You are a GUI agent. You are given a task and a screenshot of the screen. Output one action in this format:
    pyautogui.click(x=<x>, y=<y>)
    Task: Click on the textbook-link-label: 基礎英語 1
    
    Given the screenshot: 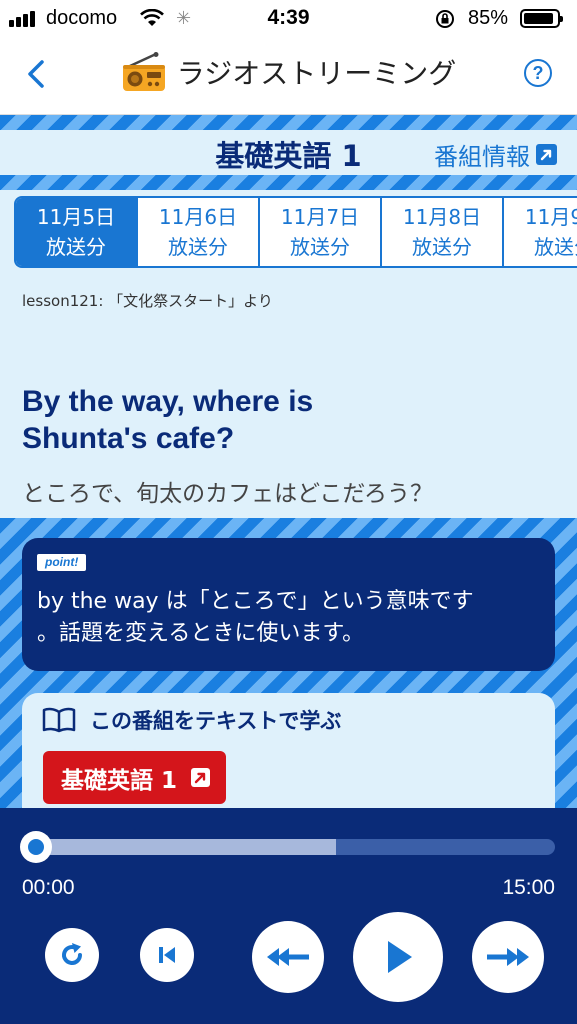 What is the action you would take?
    pyautogui.click(x=119, y=780)
    